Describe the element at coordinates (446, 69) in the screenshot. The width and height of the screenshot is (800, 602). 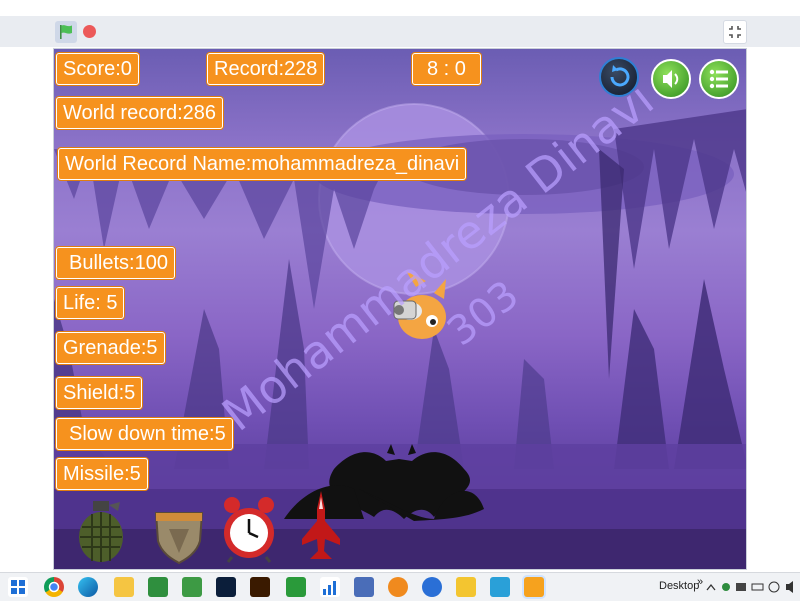
I see `timer-label: 8 : 0` at that location.